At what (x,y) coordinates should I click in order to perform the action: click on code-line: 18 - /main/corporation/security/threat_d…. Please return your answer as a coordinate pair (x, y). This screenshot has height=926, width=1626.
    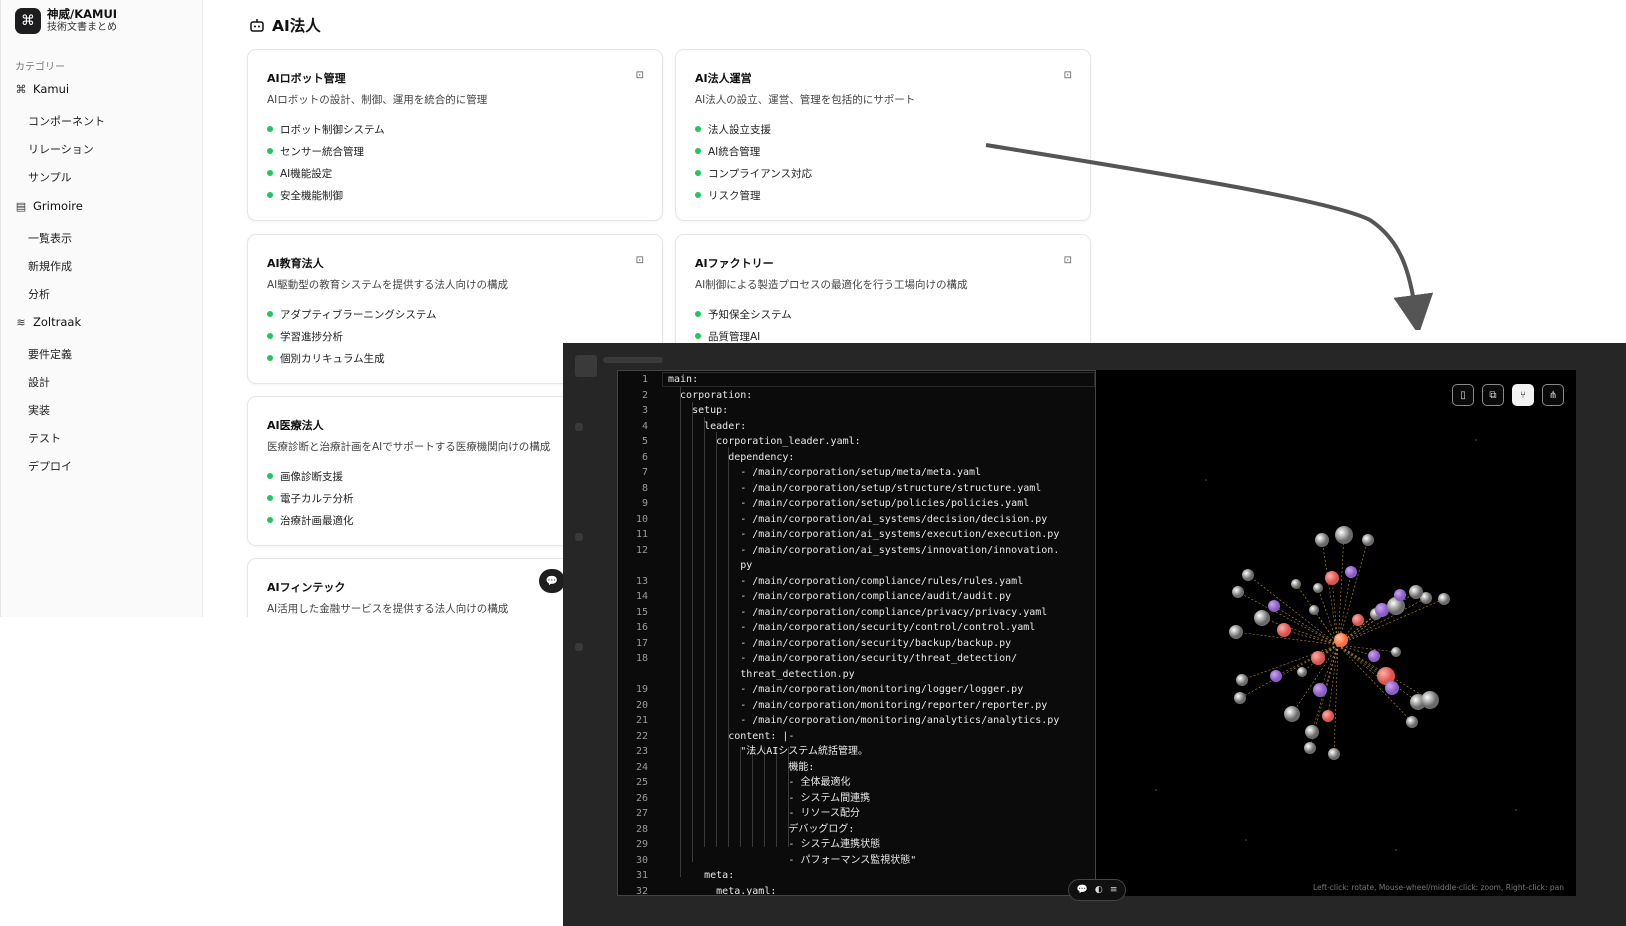
    Looking at the image, I should click on (817, 658).